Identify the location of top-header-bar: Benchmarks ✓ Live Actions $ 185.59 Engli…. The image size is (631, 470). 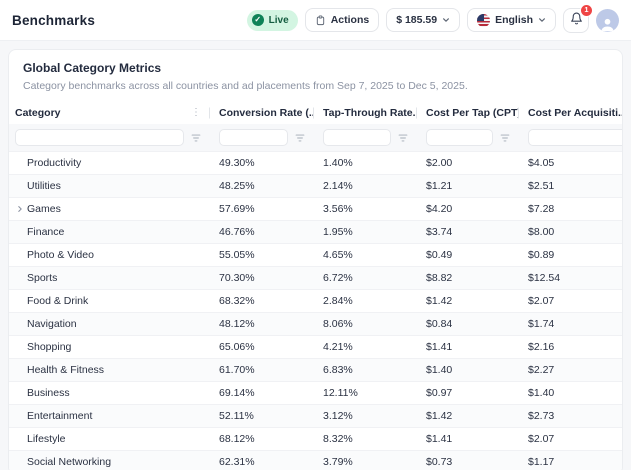
(315, 20).